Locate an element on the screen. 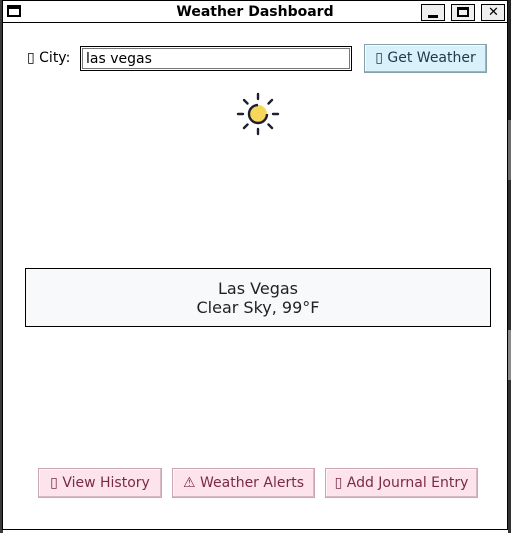  minimize-icon is located at coordinates (433, 16).